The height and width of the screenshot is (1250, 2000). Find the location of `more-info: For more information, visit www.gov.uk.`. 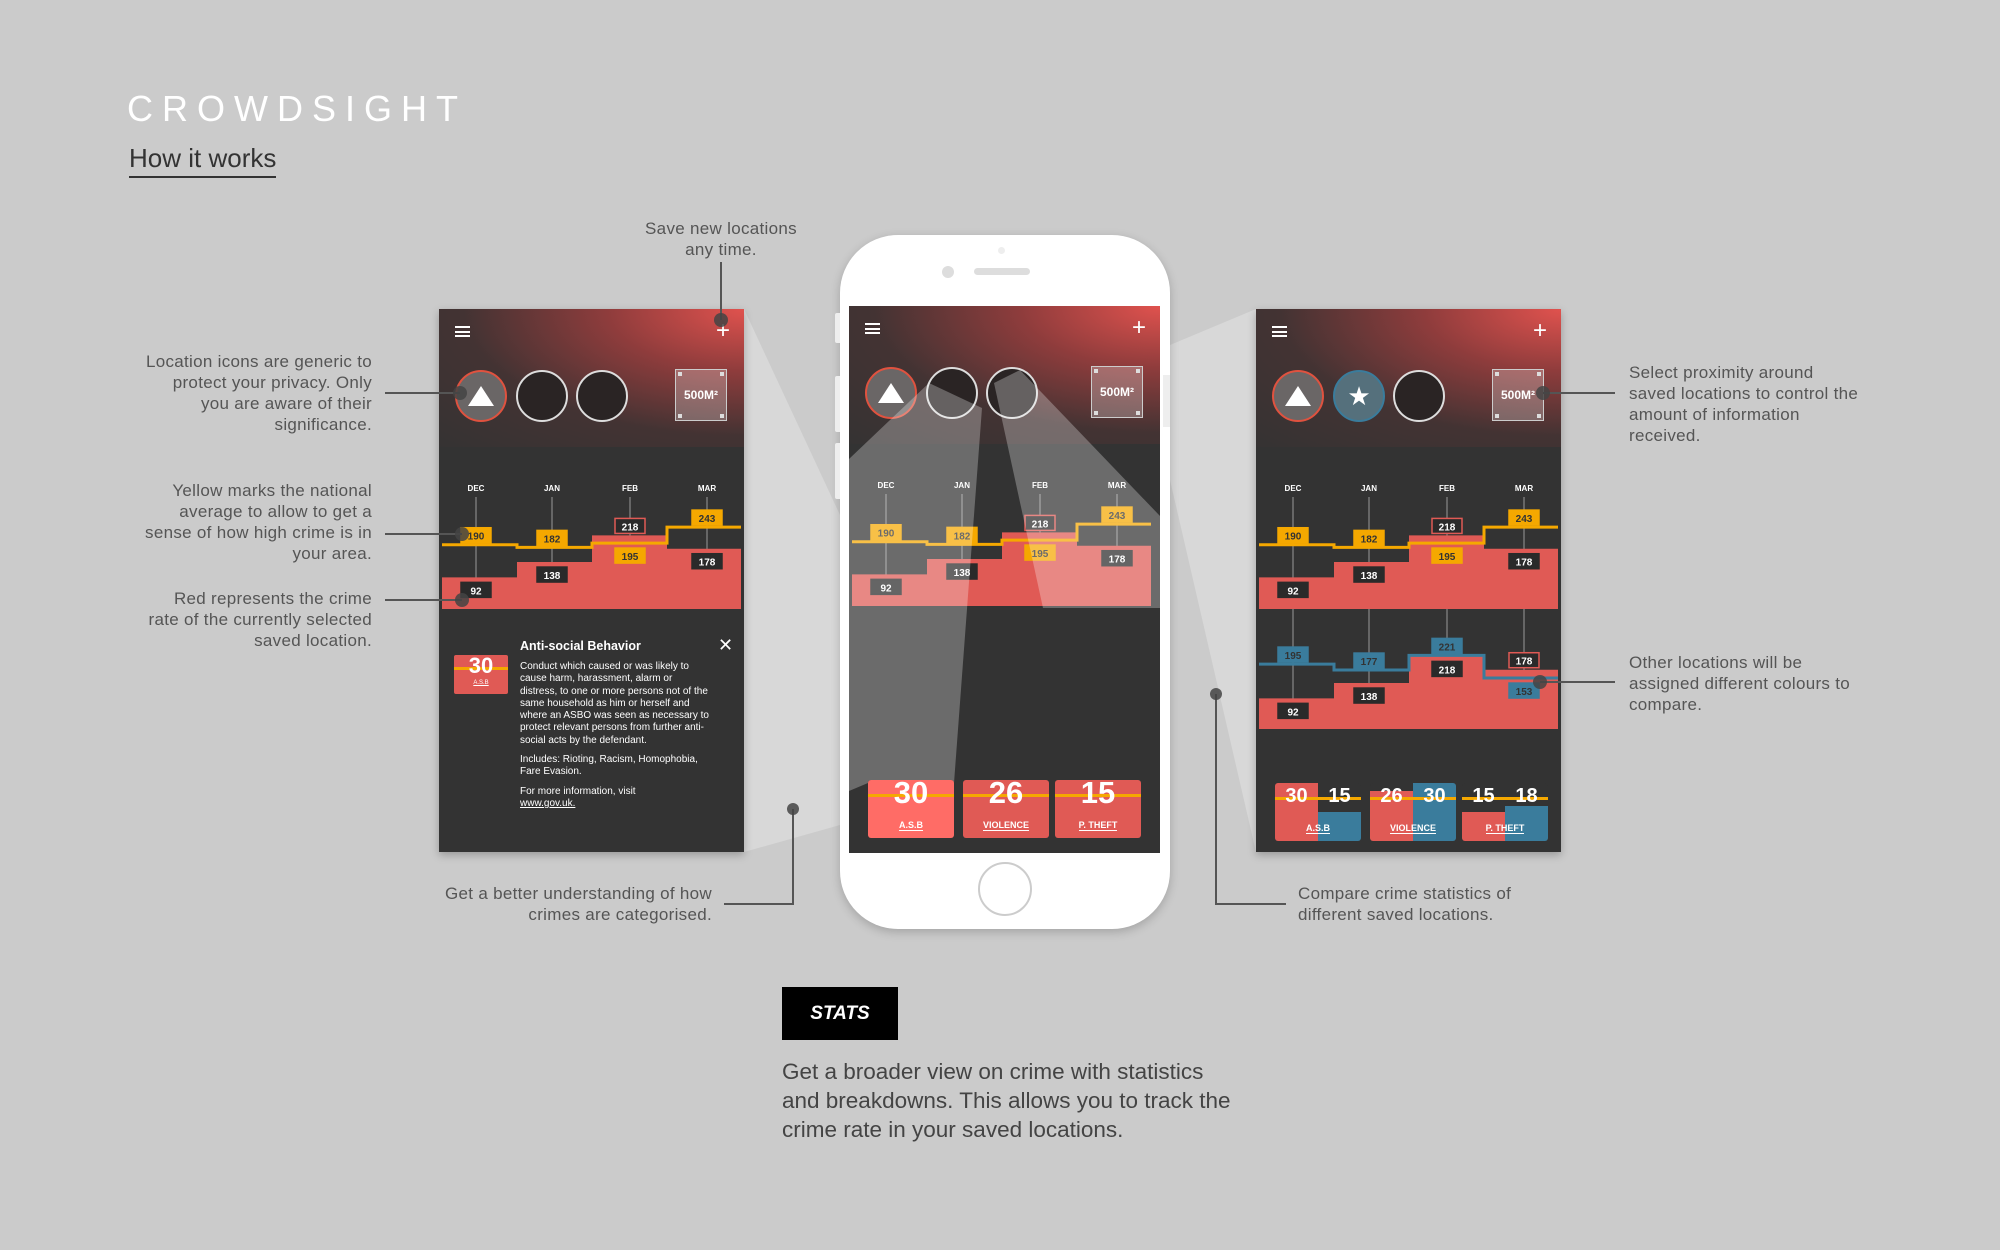

more-info: For more information, visit www.gov.uk. is located at coordinates (615, 798).